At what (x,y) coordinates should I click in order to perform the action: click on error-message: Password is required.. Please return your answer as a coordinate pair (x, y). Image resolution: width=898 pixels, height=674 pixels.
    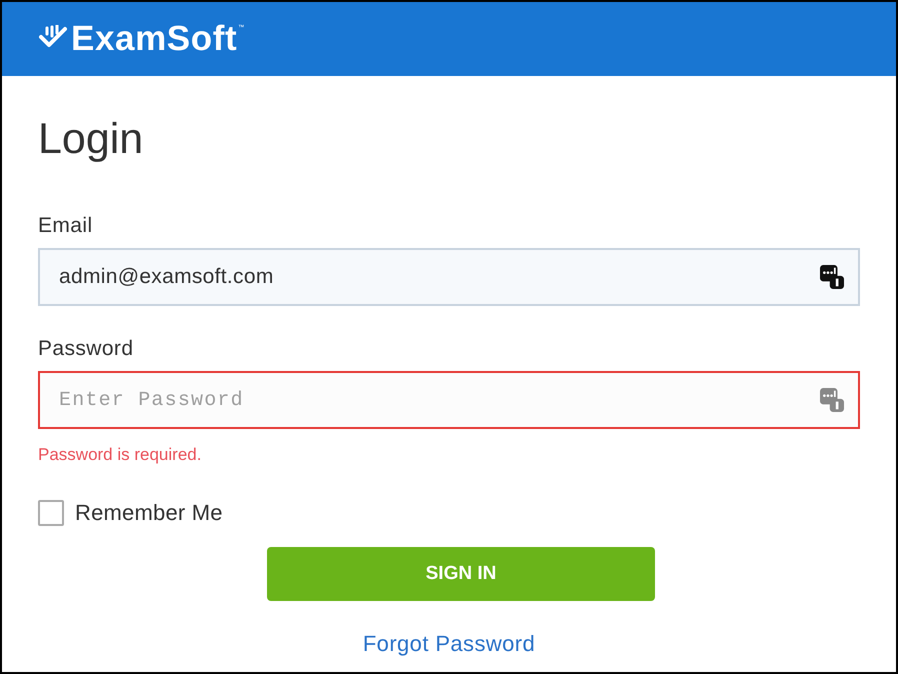
    Looking at the image, I should click on (120, 455).